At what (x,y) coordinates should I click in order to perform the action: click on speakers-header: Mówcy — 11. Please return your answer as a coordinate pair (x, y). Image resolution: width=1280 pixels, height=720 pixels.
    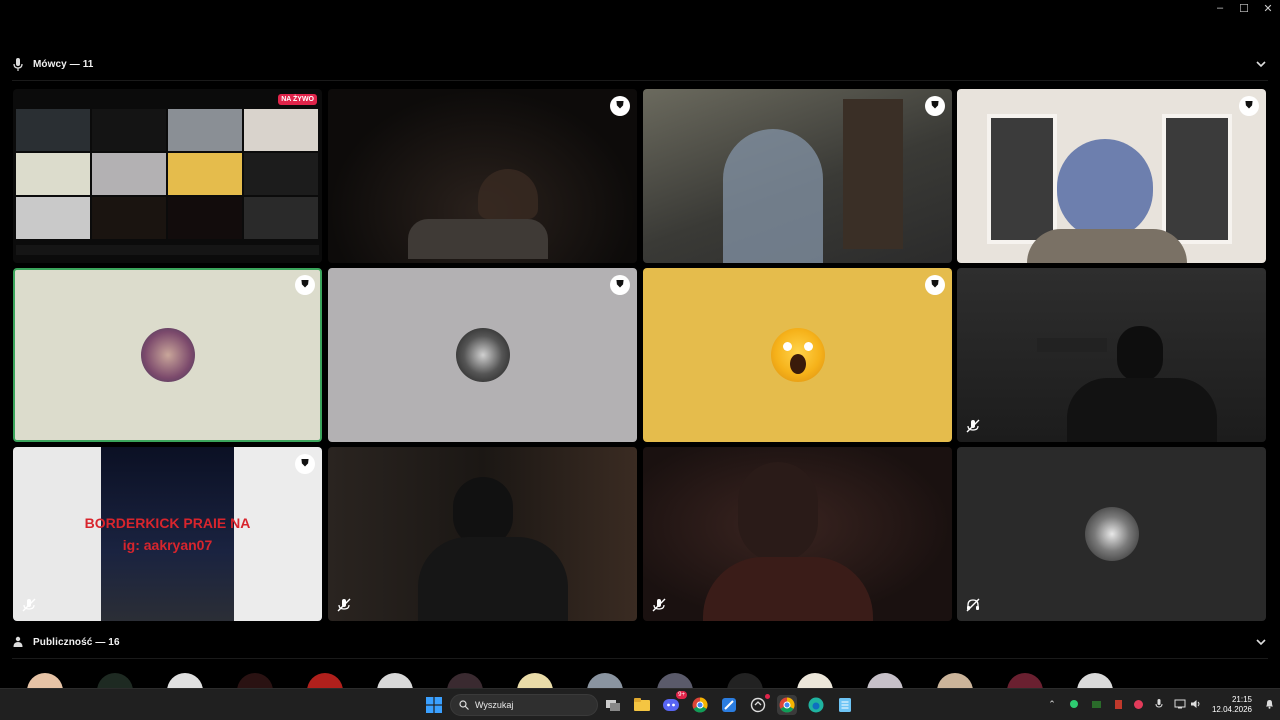
    Looking at the image, I should click on (640, 64).